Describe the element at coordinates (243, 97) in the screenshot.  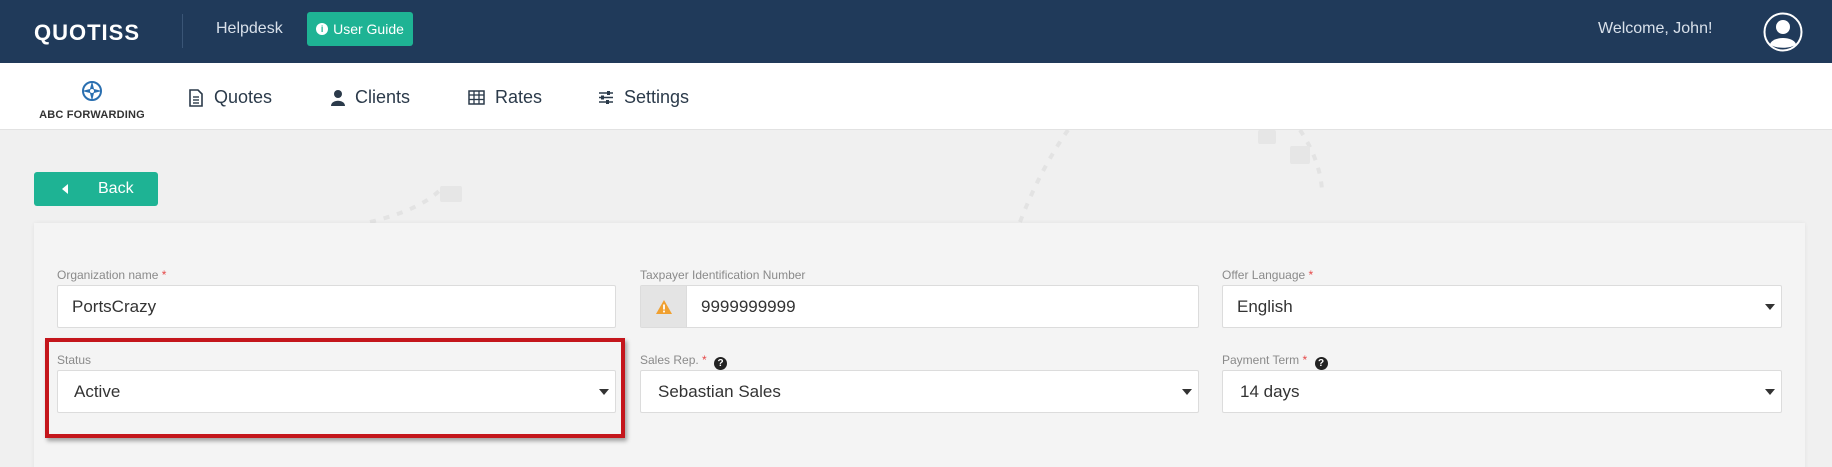
I see `nav-label: Quotes` at that location.